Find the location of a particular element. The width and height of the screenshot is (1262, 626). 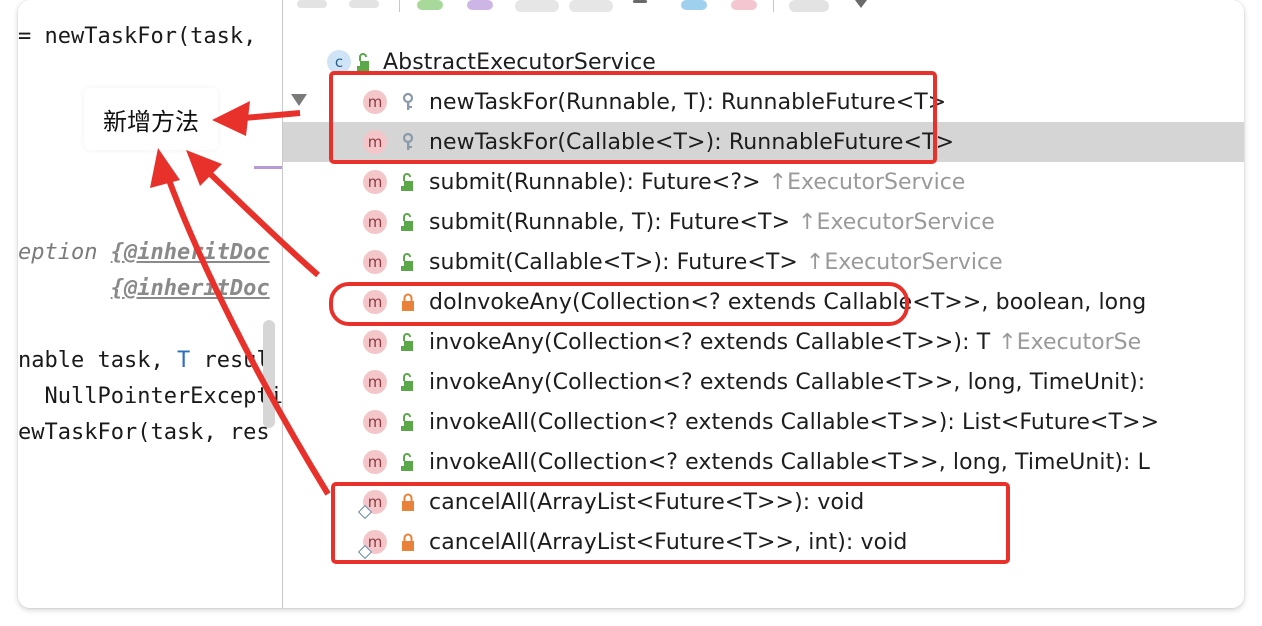

highlight-box-newtaskfor is located at coordinates (633, 117).